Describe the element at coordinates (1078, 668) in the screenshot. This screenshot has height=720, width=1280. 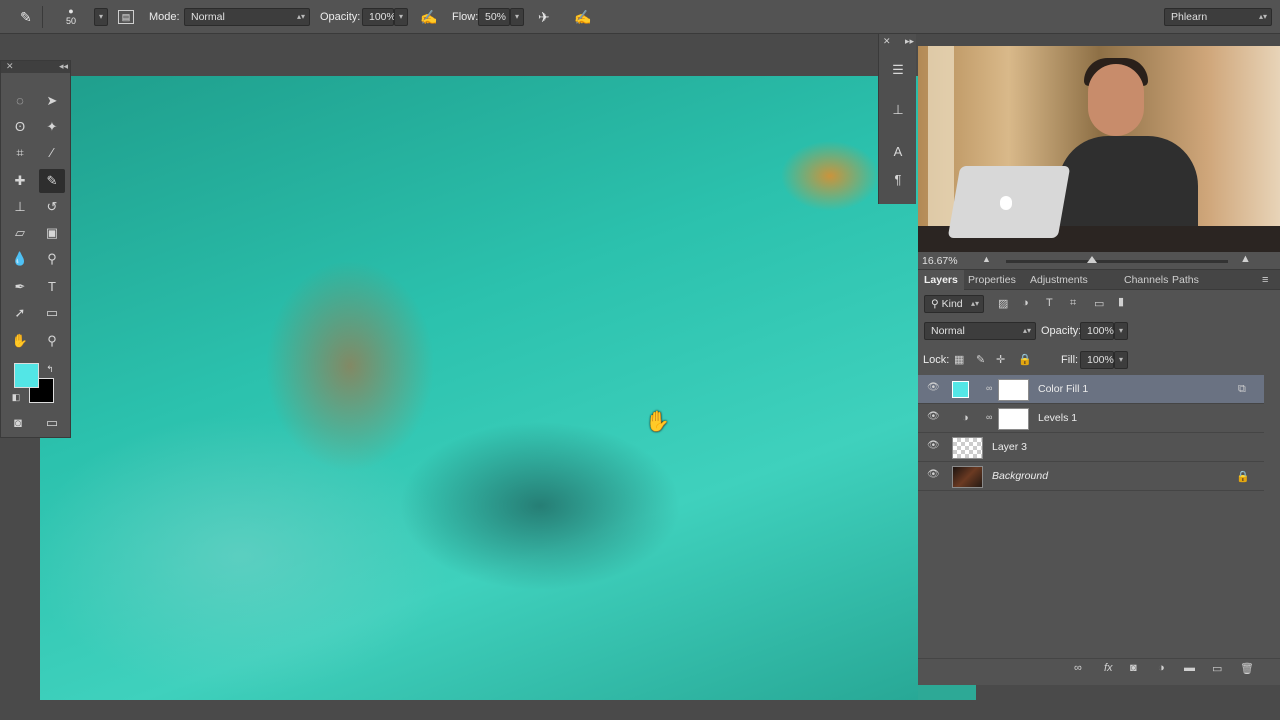
I see `link-layers-icon: ∞` at that location.